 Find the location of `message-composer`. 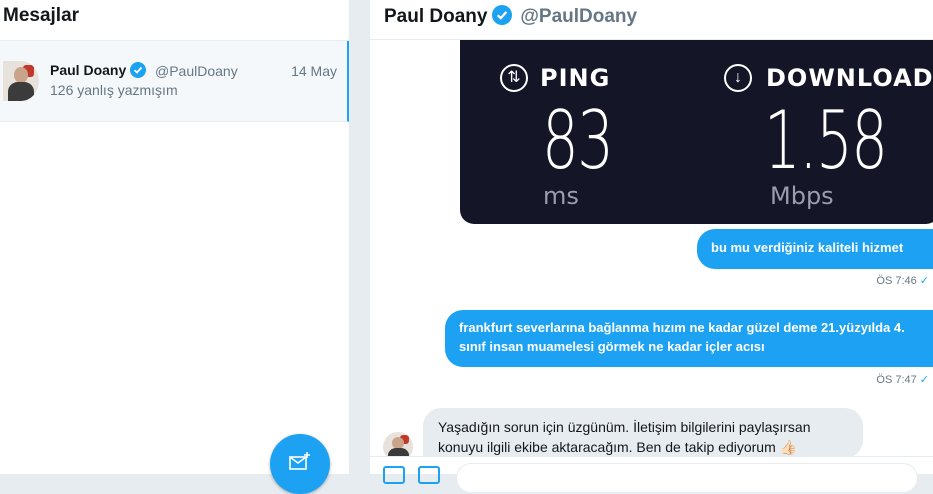

message-composer is located at coordinates (651, 474).